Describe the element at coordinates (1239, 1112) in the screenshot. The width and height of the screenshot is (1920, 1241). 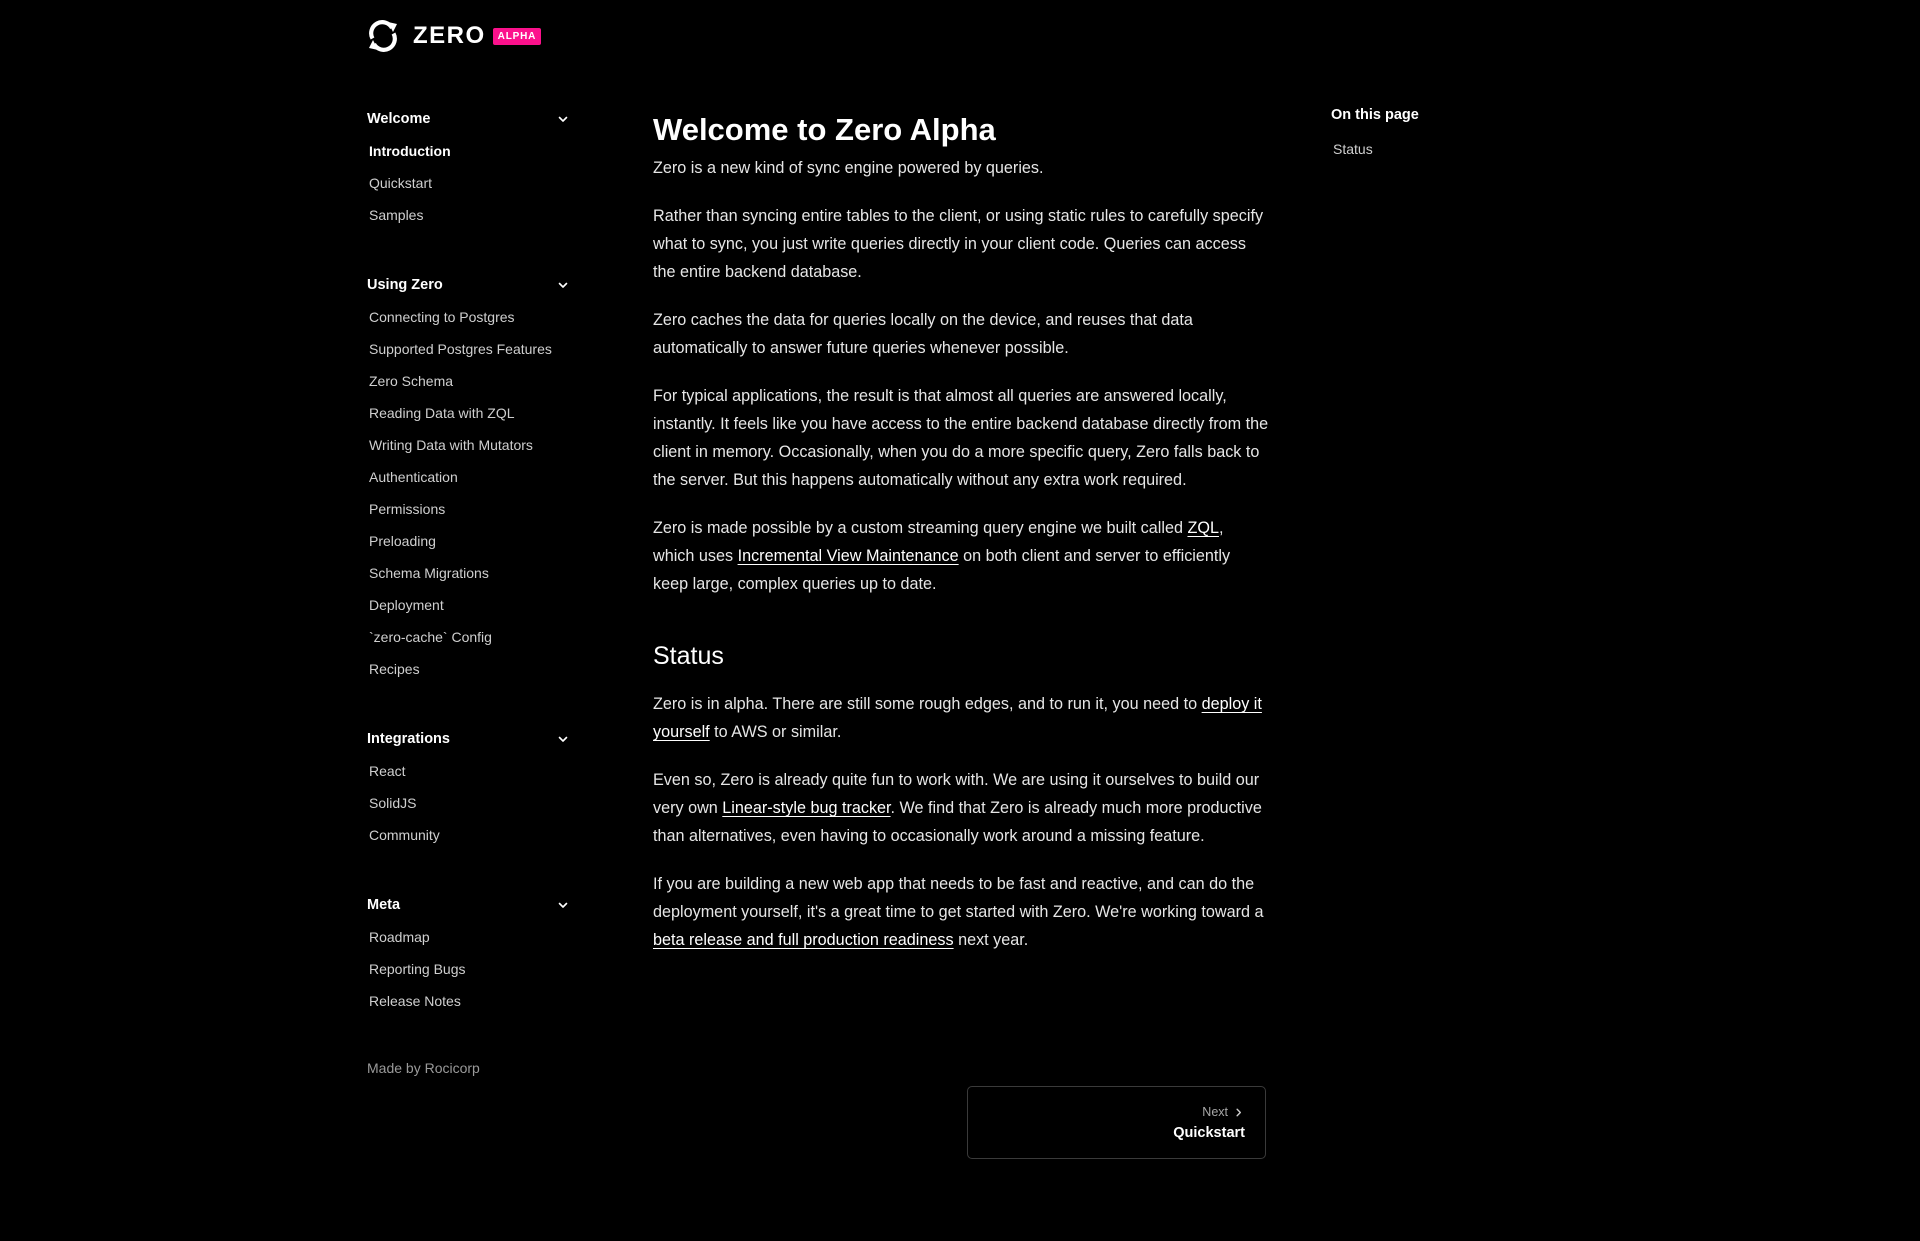
I see `chevron-right-icon` at that location.